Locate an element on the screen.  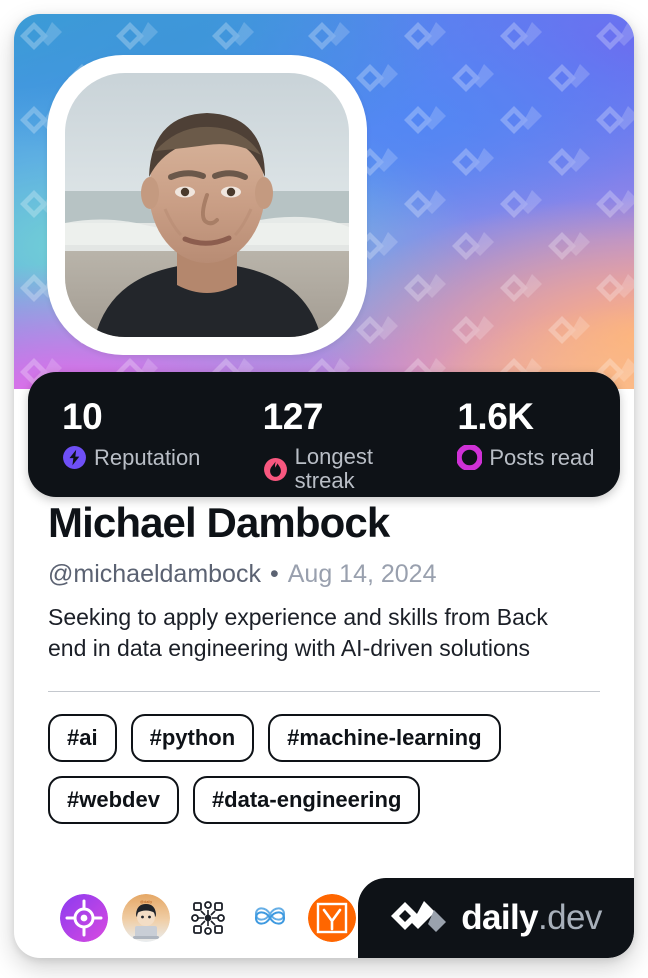
stat-value: 10 is located at coordinates (82, 416).